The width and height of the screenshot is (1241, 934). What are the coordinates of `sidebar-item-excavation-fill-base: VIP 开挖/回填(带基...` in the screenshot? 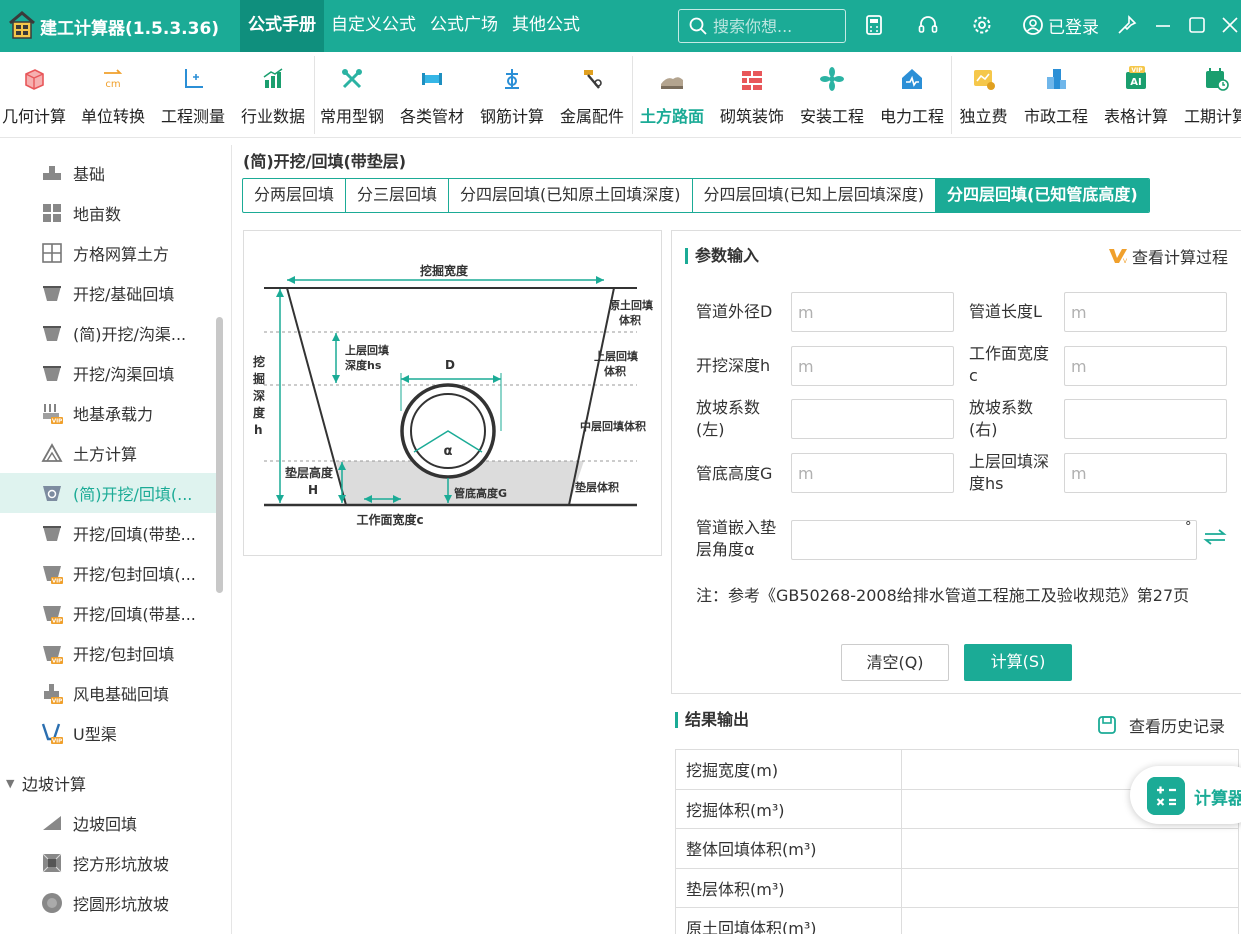 It's located at (108, 613).